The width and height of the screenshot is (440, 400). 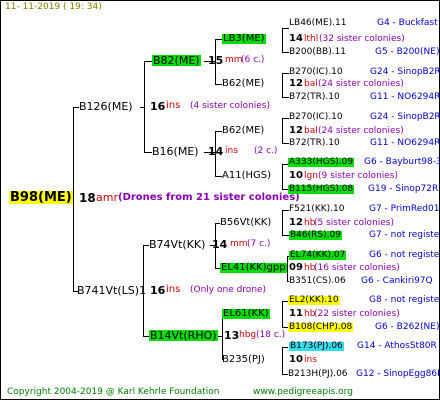 I want to click on breed-code: mm, so click(x=239, y=244).